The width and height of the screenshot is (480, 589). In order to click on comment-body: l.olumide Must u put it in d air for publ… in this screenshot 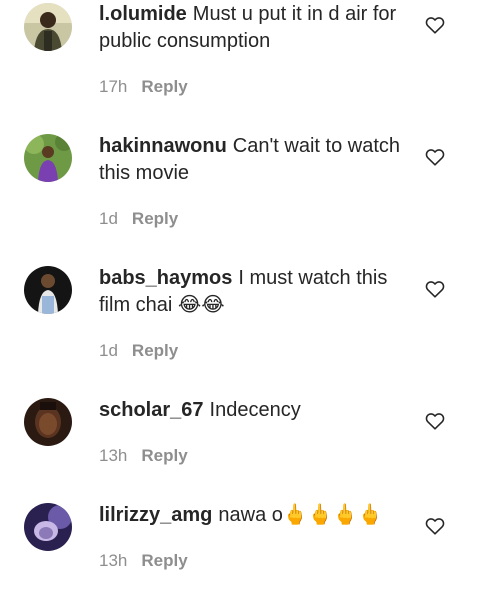, I will do `click(254, 28)`.